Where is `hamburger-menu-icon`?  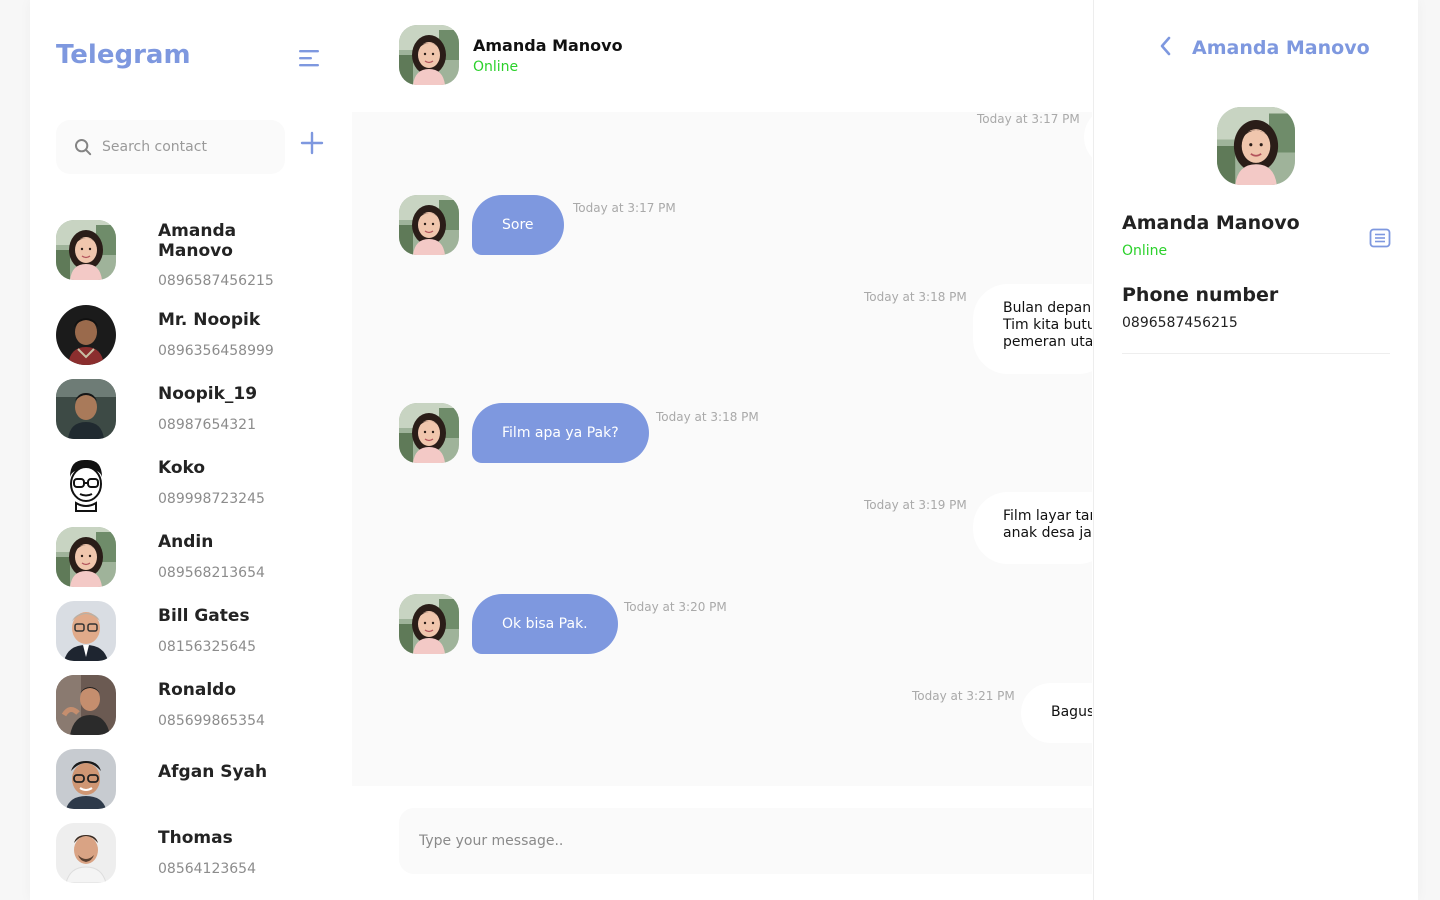 hamburger-menu-icon is located at coordinates (309, 58).